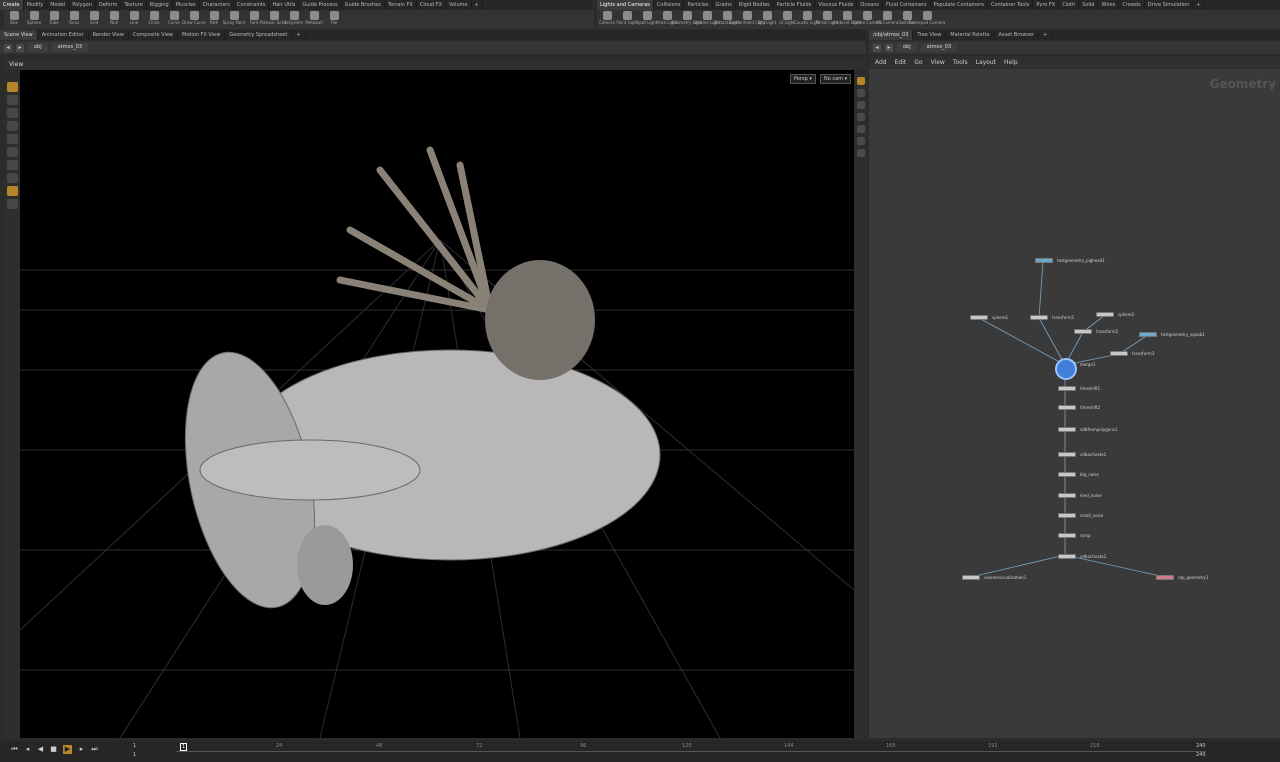  I want to click on add-tab-icon: +, so click(299, 35).